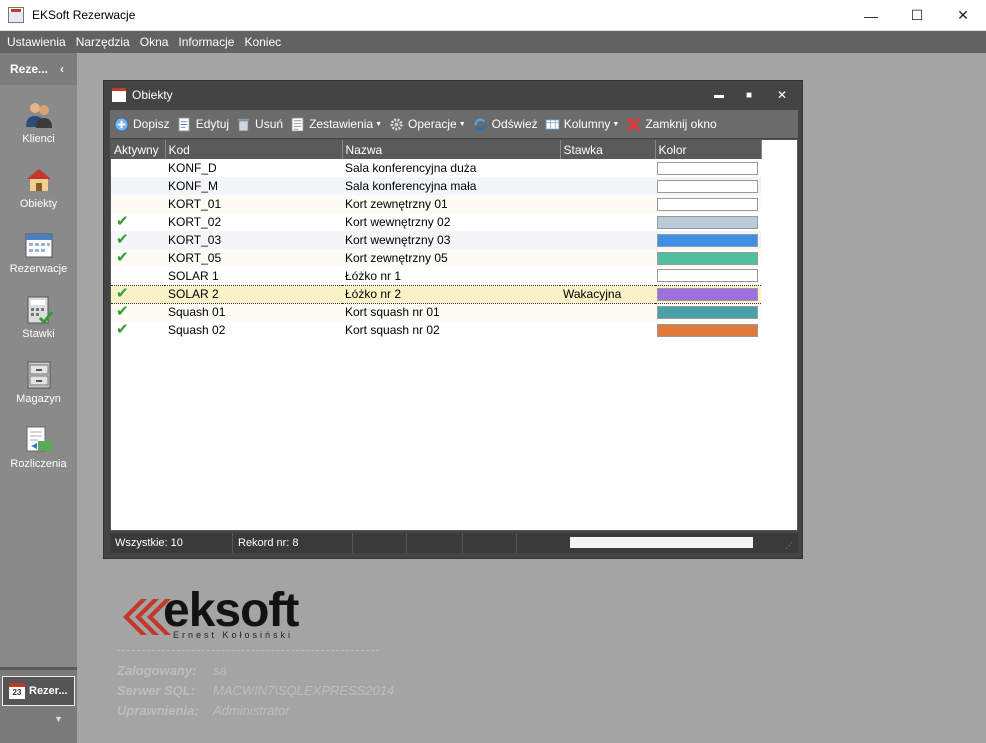 This screenshot has height=743, width=986. What do you see at coordinates (36, 42) in the screenshot?
I see `menu-ustawienia: Ustawienia` at bounding box center [36, 42].